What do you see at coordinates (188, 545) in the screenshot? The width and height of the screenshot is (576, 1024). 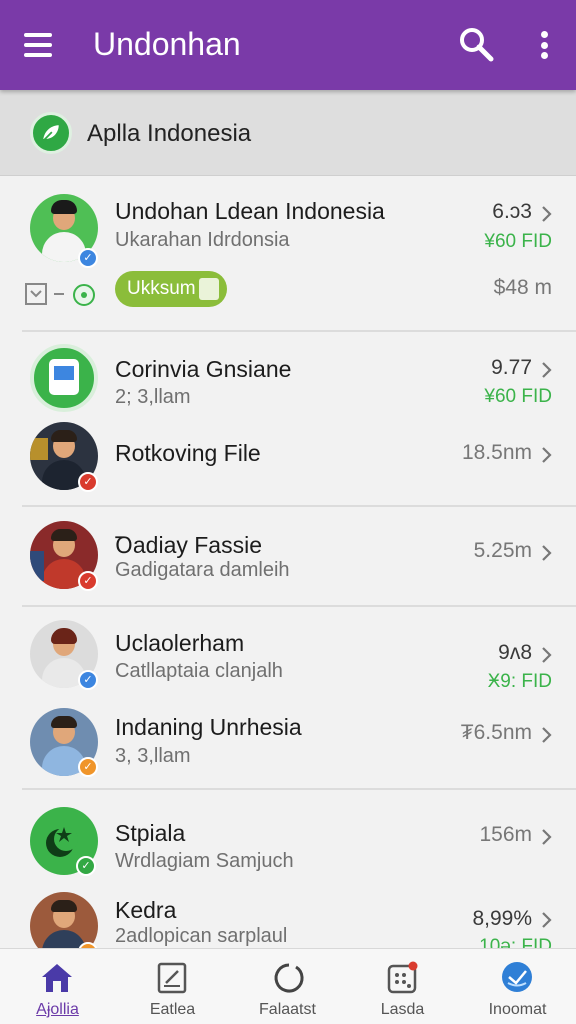 I see `item-name: Ꝺadiay Fassie` at bounding box center [188, 545].